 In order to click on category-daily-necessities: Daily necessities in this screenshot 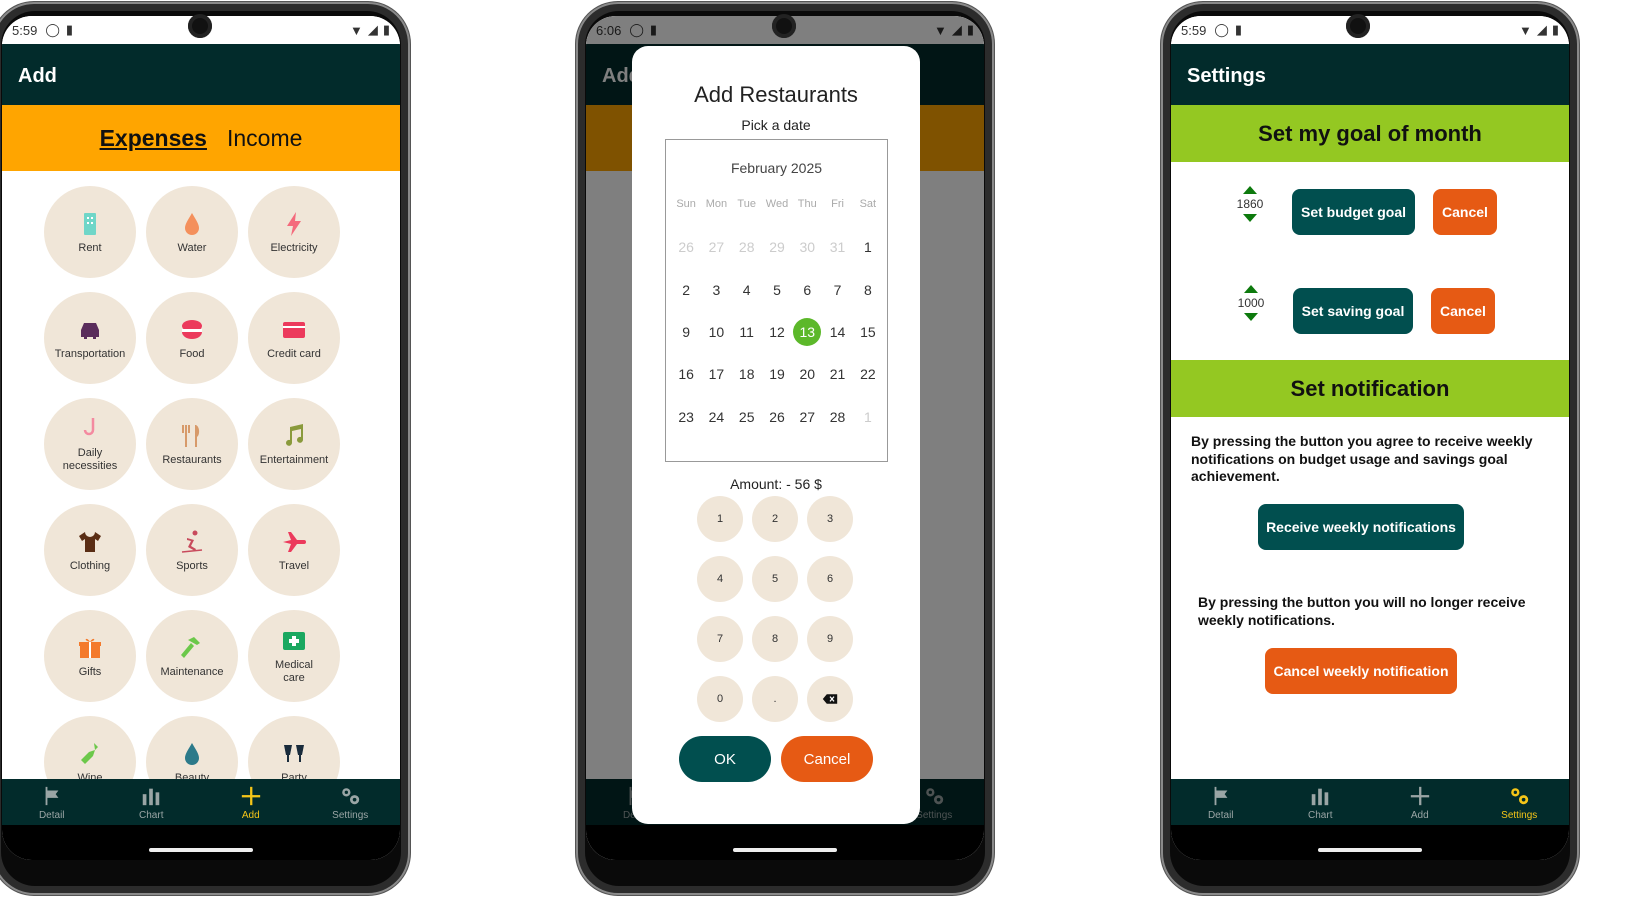, I will do `click(90, 444)`.